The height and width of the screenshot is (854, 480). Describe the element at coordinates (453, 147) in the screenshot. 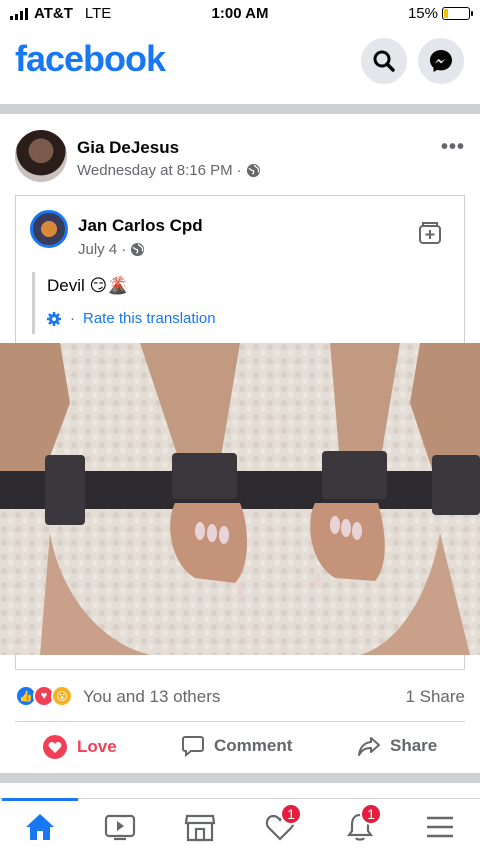

I see `post-menu-button: •••` at that location.